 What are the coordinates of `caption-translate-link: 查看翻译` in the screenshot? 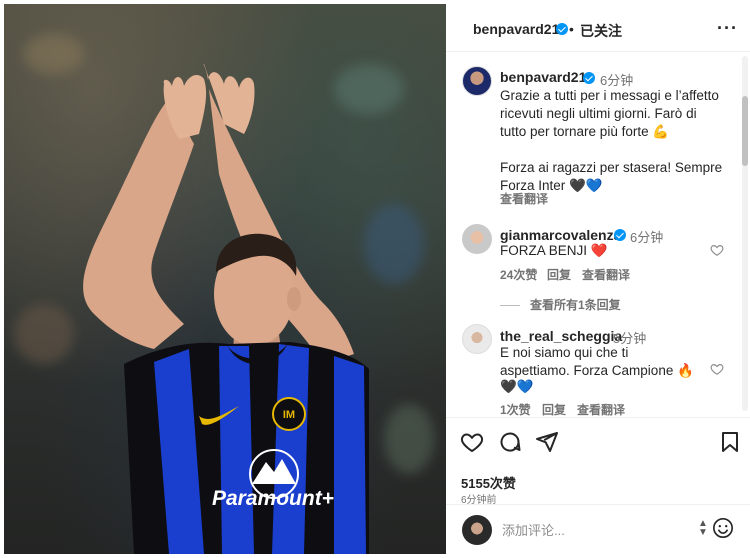 It's located at (524, 198).